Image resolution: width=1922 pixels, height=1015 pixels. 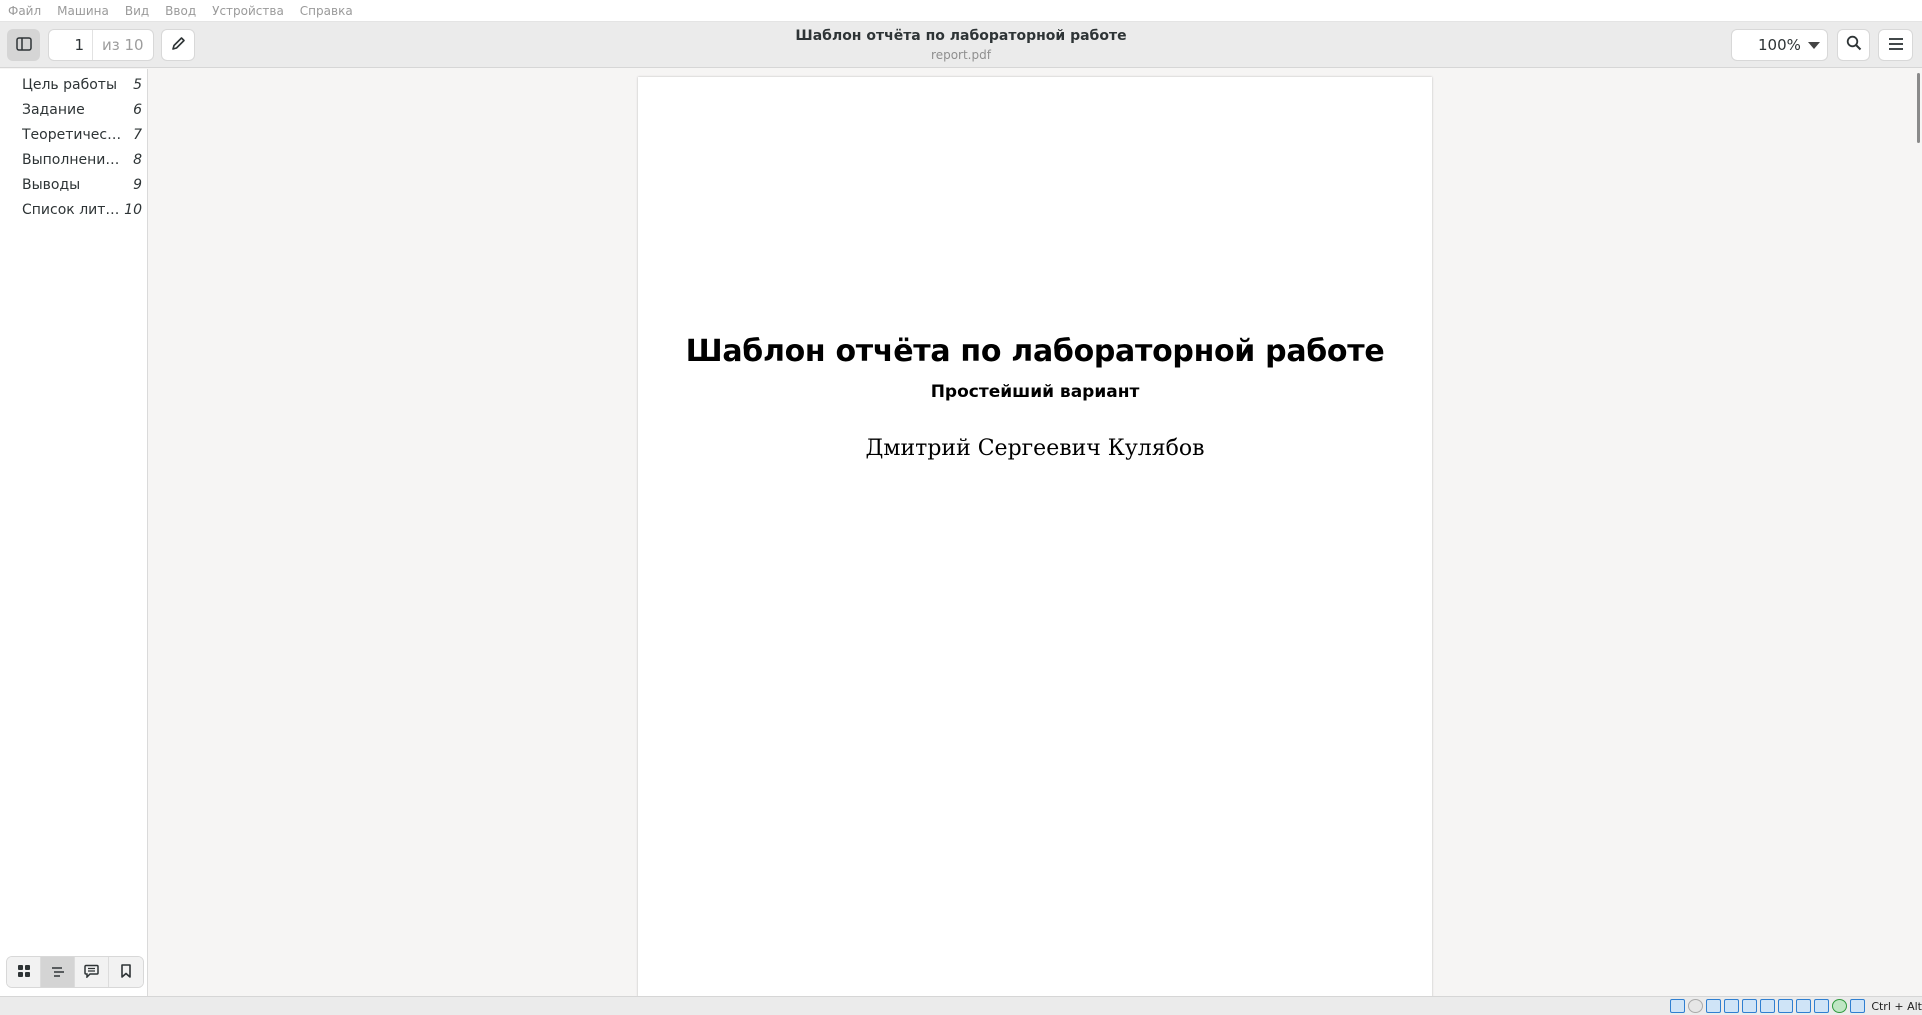 I want to click on vm-menubar: Файл Машина Вид Ввод Устройства Справка, so click(x=961, y=11).